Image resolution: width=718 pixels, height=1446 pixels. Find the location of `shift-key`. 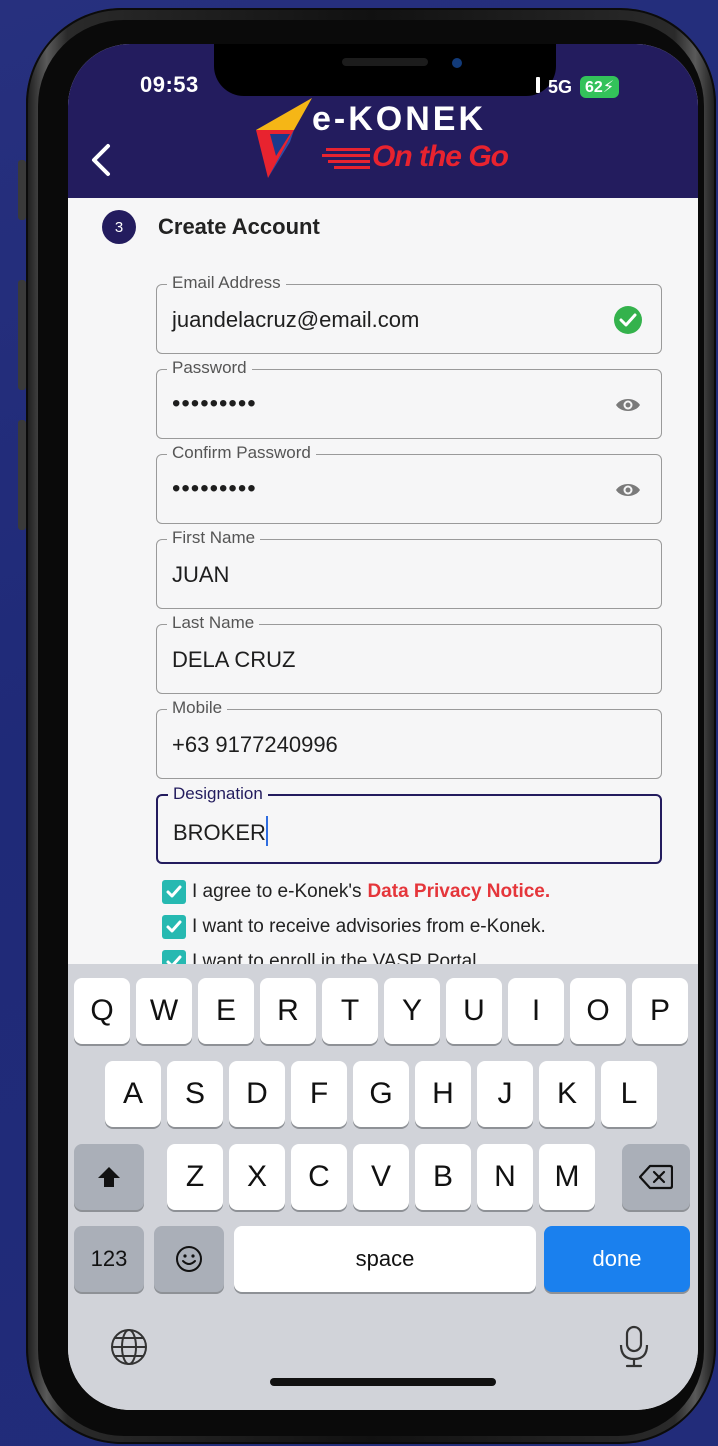

shift-key is located at coordinates (109, 1177).